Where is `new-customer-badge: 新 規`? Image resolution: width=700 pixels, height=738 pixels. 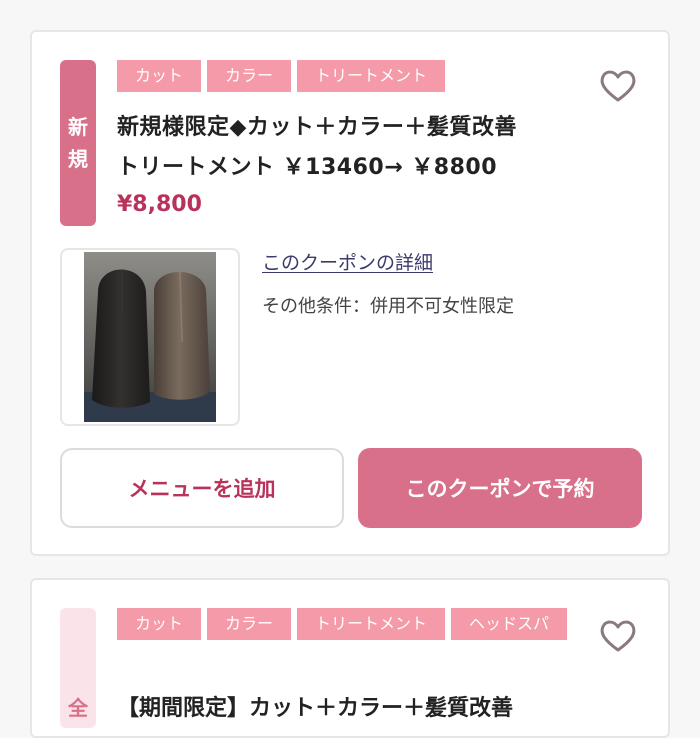
new-customer-badge: 新 規 is located at coordinates (78, 143).